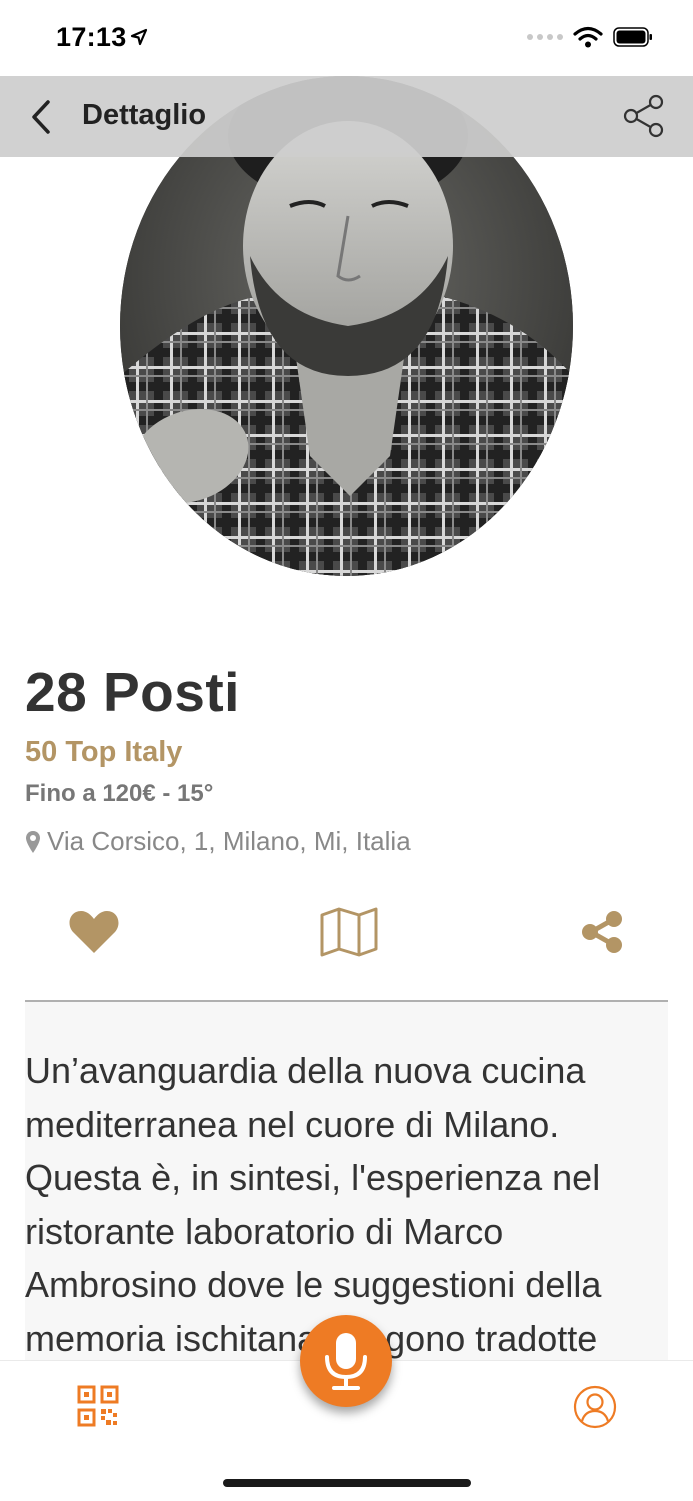 The width and height of the screenshot is (693, 1501). I want to click on microphone-icon, so click(346, 1361).